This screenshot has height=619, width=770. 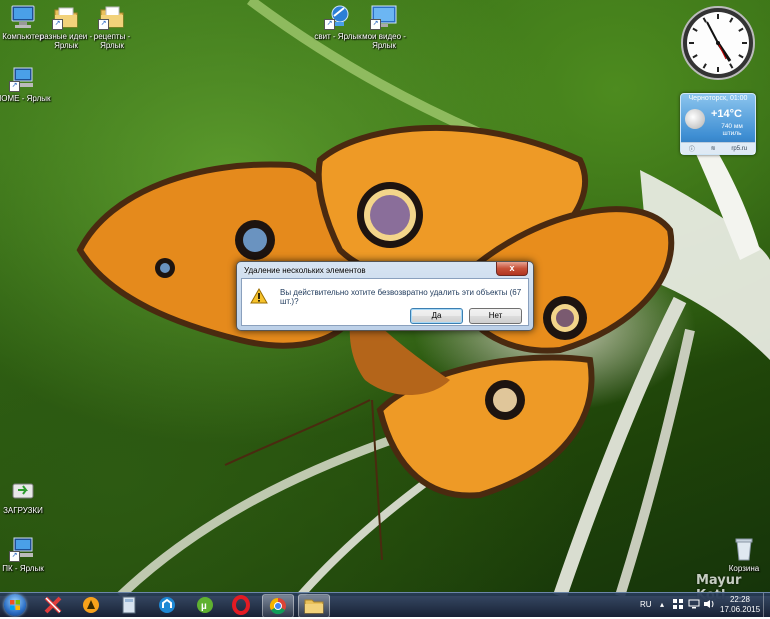 What do you see at coordinates (732, 126) in the screenshot?
I see `weather-pressure: 740 мм` at bounding box center [732, 126].